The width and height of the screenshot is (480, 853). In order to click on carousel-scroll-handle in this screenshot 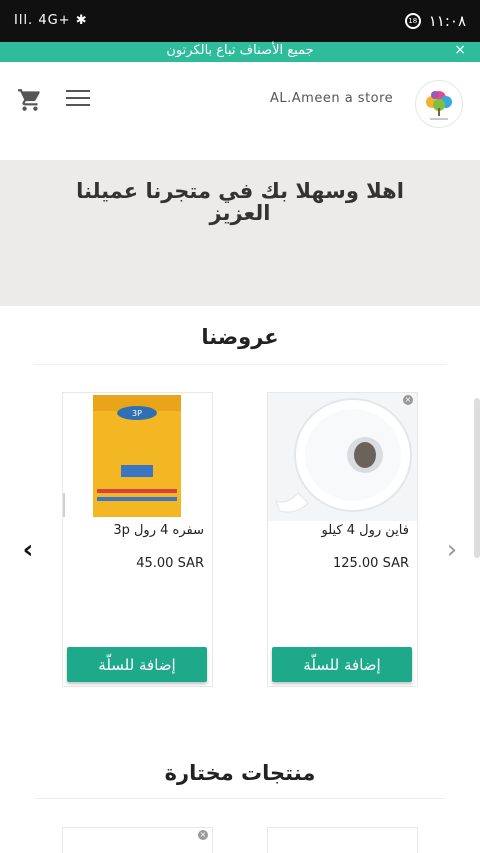, I will do `click(477, 478)`.